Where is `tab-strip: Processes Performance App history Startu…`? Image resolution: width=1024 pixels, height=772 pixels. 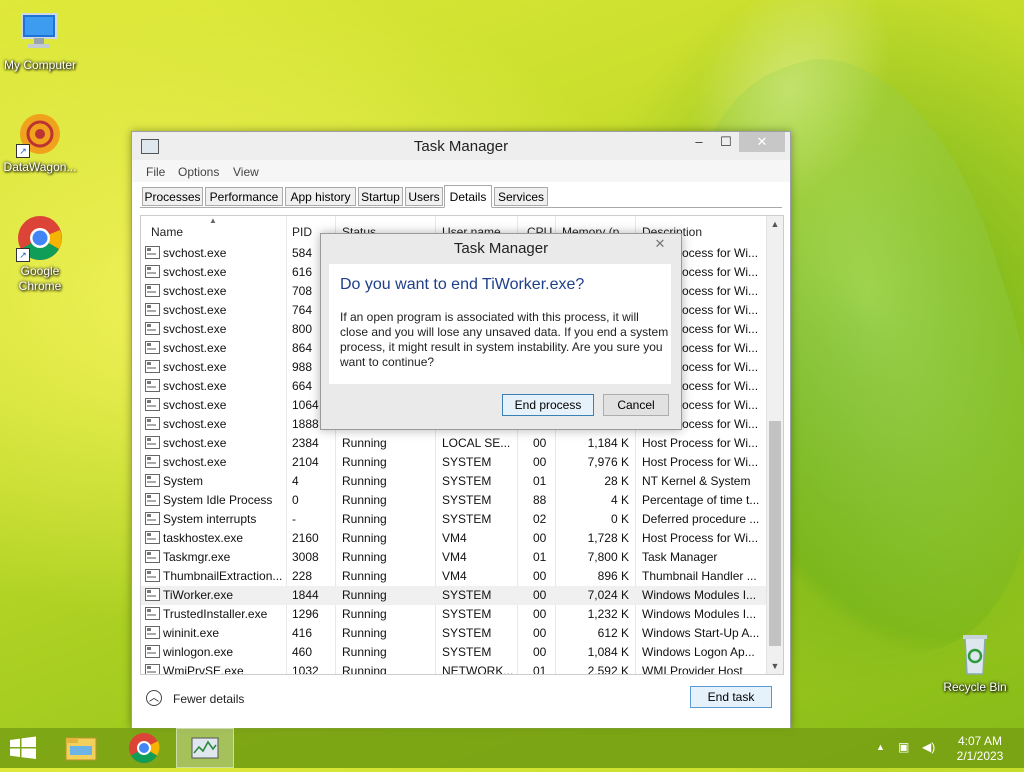
tab-strip: Processes Performance App history Startu… is located at coordinates (461, 196).